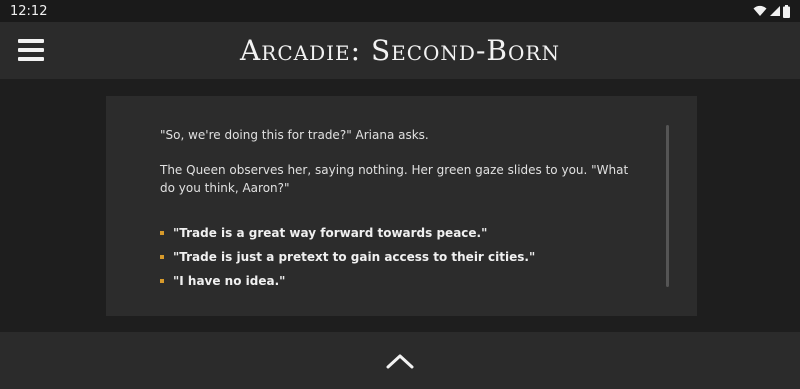 The width and height of the screenshot is (800, 389). I want to click on hamburger-menu-icon, so click(31, 50).